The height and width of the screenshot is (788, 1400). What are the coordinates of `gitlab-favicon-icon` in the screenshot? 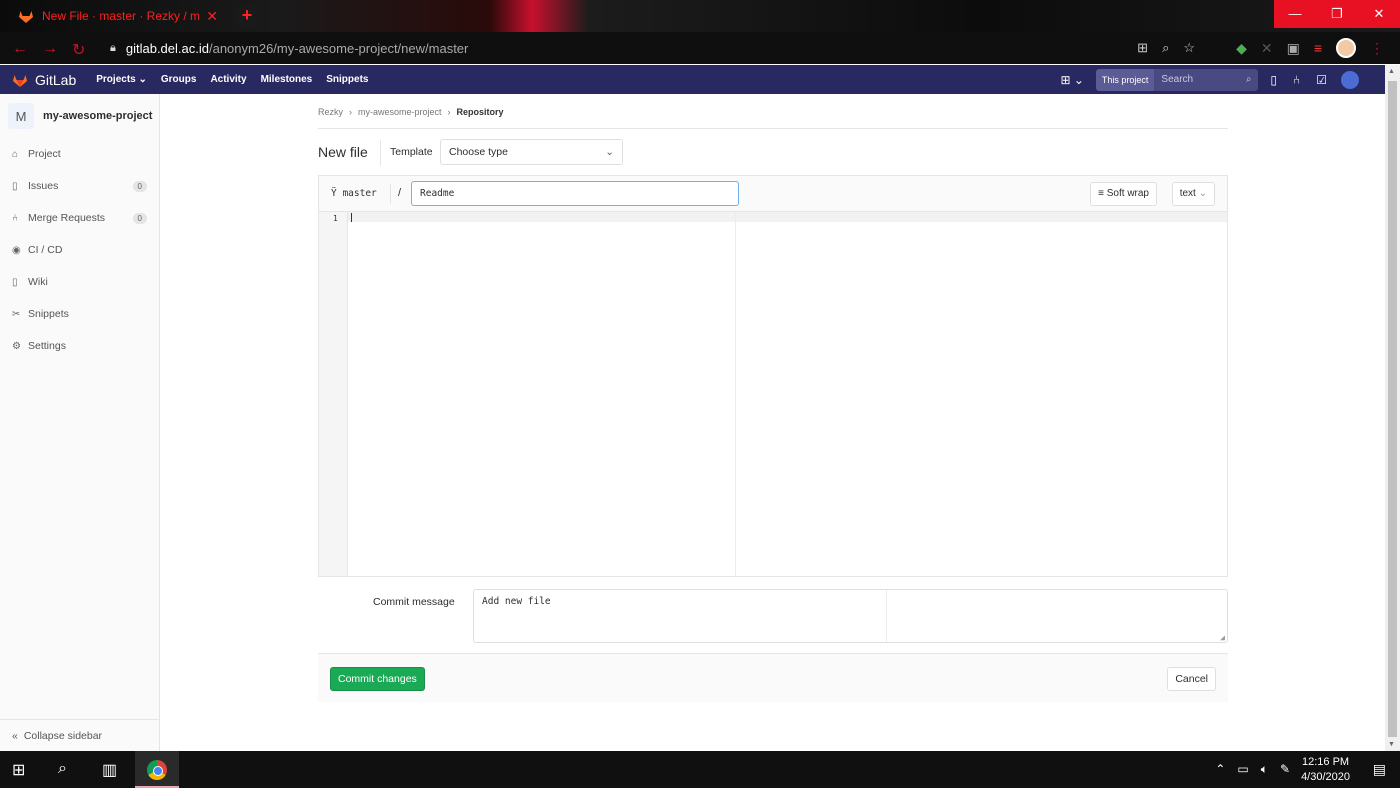 It's located at (26, 17).